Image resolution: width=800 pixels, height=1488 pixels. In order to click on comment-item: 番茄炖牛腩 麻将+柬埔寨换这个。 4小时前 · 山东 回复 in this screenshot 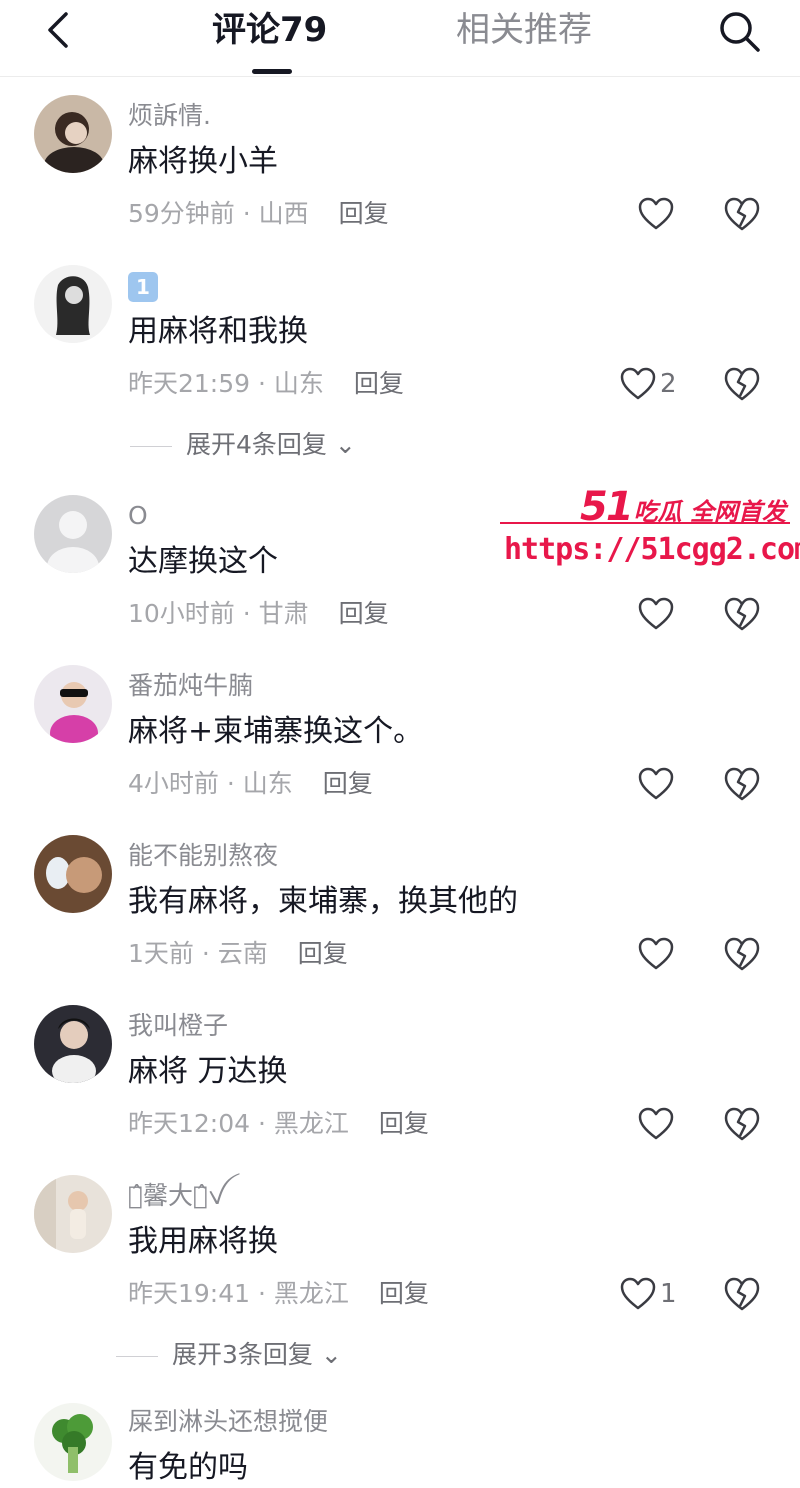, I will do `click(400, 742)`.